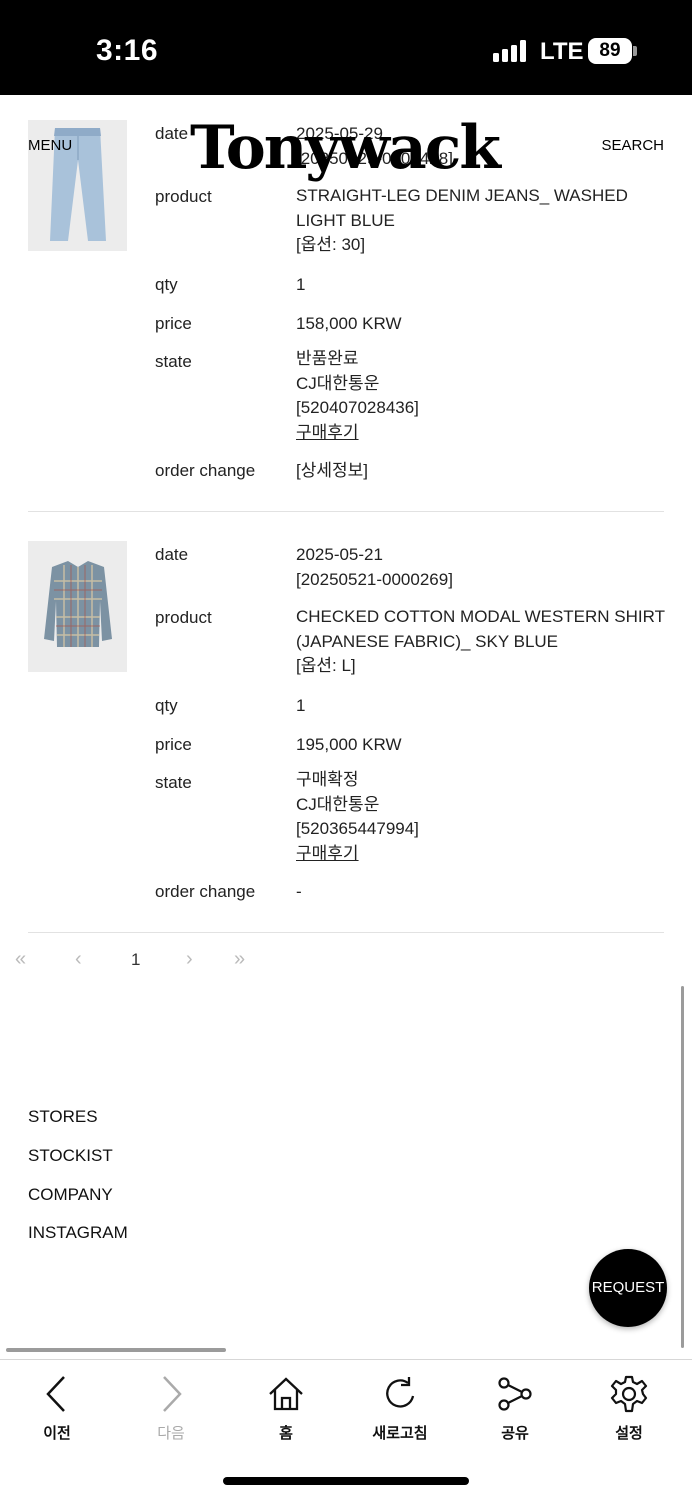 This screenshot has height=1500, width=692. Describe the element at coordinates (239, 959) in the screenshot. I see `last-page-icon: »` at that location.